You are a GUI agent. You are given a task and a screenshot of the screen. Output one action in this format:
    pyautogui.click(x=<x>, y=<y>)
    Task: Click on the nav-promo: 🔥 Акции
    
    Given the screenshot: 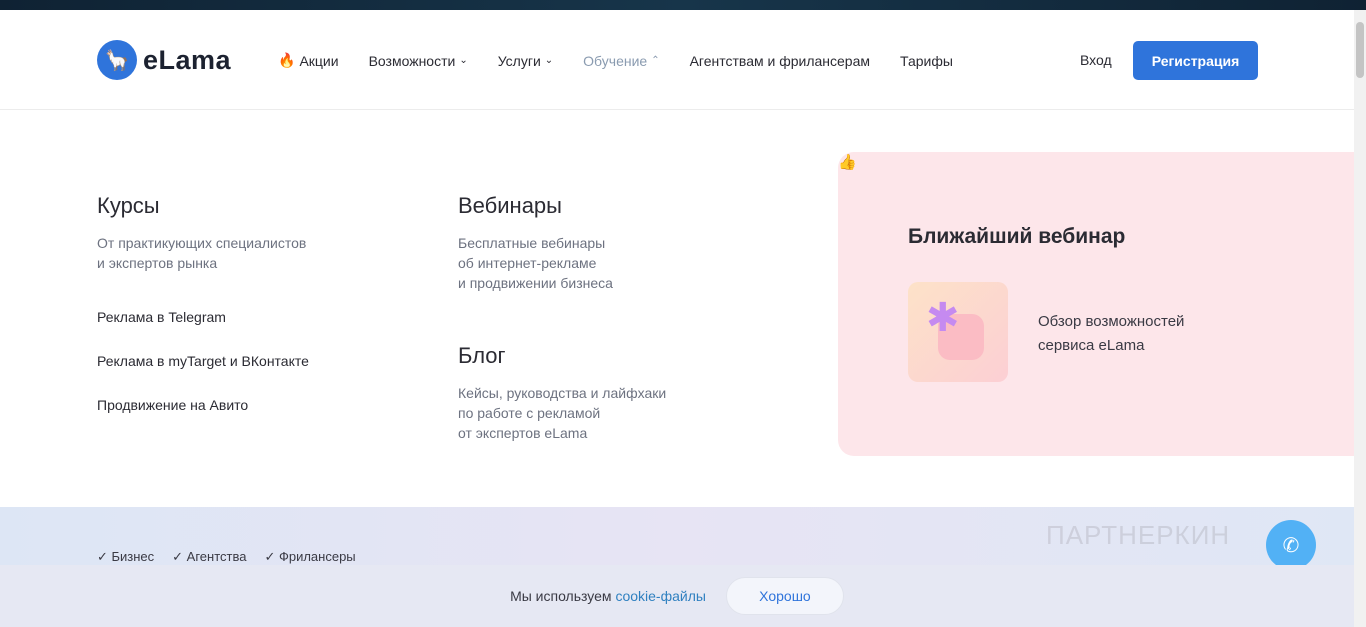 What is the action you would take?
    pyautogui.click(x=308, y=60)
    